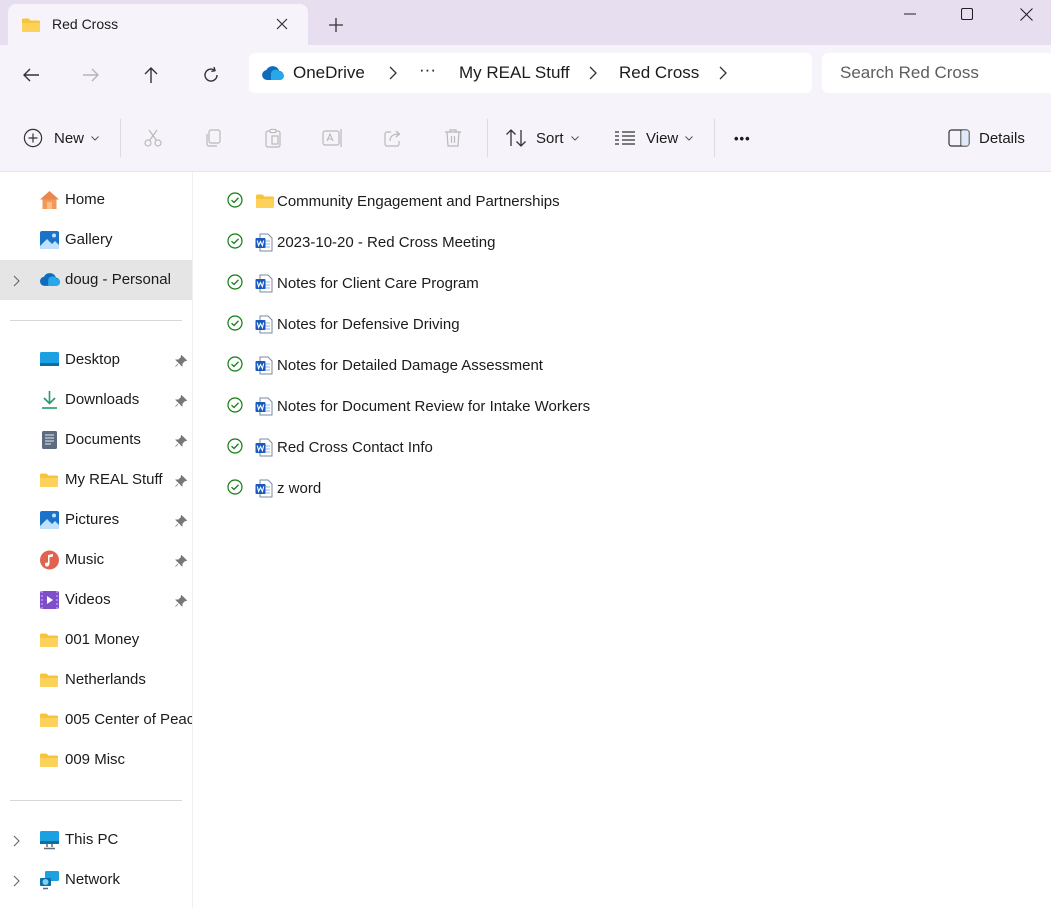 This screenshot has width=1051, height=908. I want to click on sidebar-item-001-money: 001 Money, so click(96, 640).